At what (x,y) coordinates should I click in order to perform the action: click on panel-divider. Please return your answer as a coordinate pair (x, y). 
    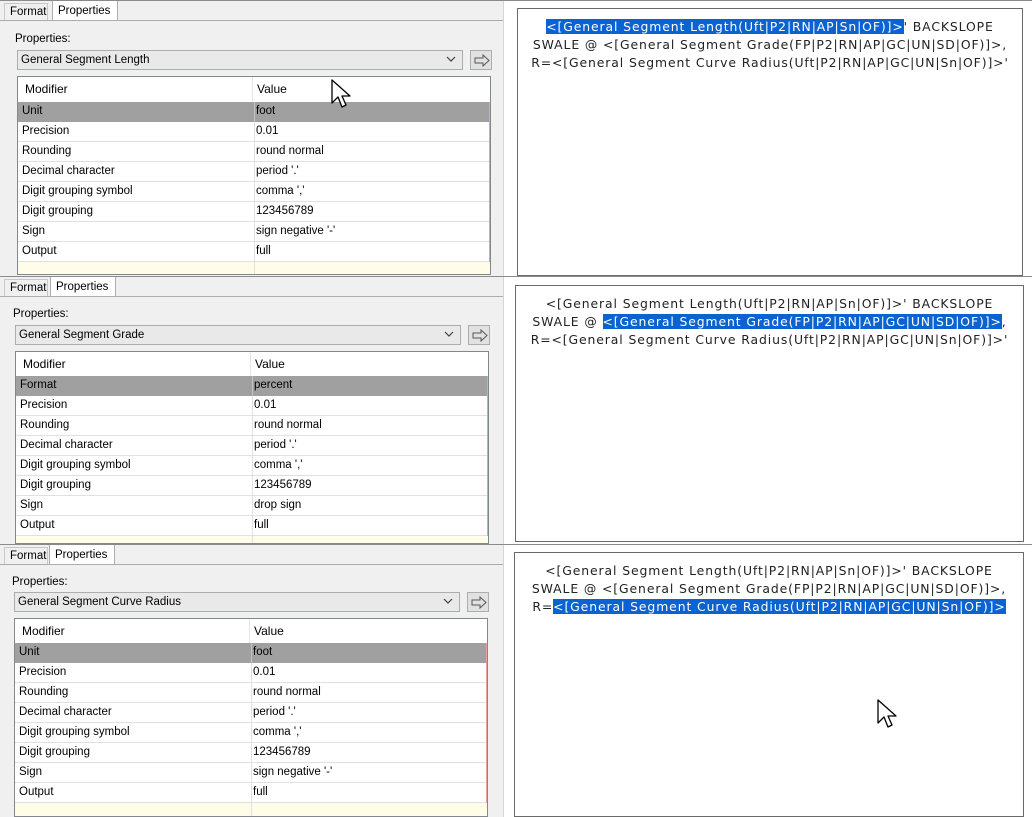
    Looking at the image, I should click on (516, 544).